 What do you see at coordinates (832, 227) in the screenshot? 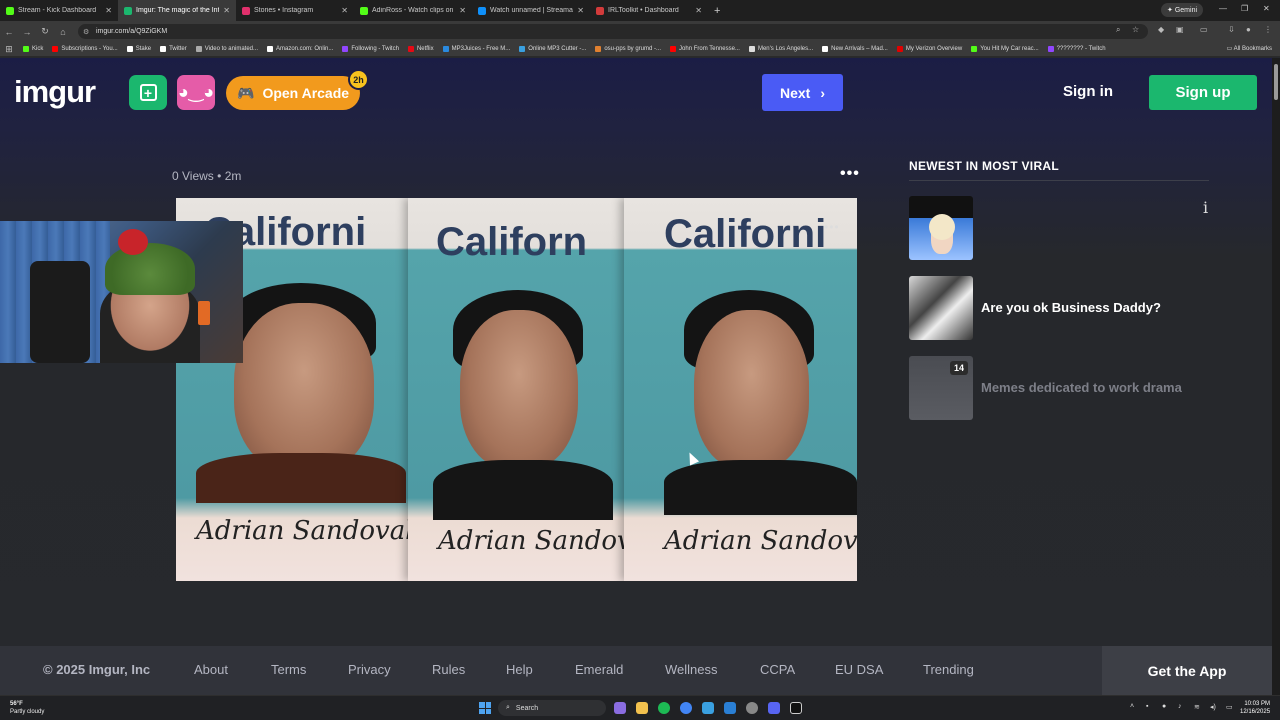
I see `image-options-icon: •••` at bounding box center [832, 227].